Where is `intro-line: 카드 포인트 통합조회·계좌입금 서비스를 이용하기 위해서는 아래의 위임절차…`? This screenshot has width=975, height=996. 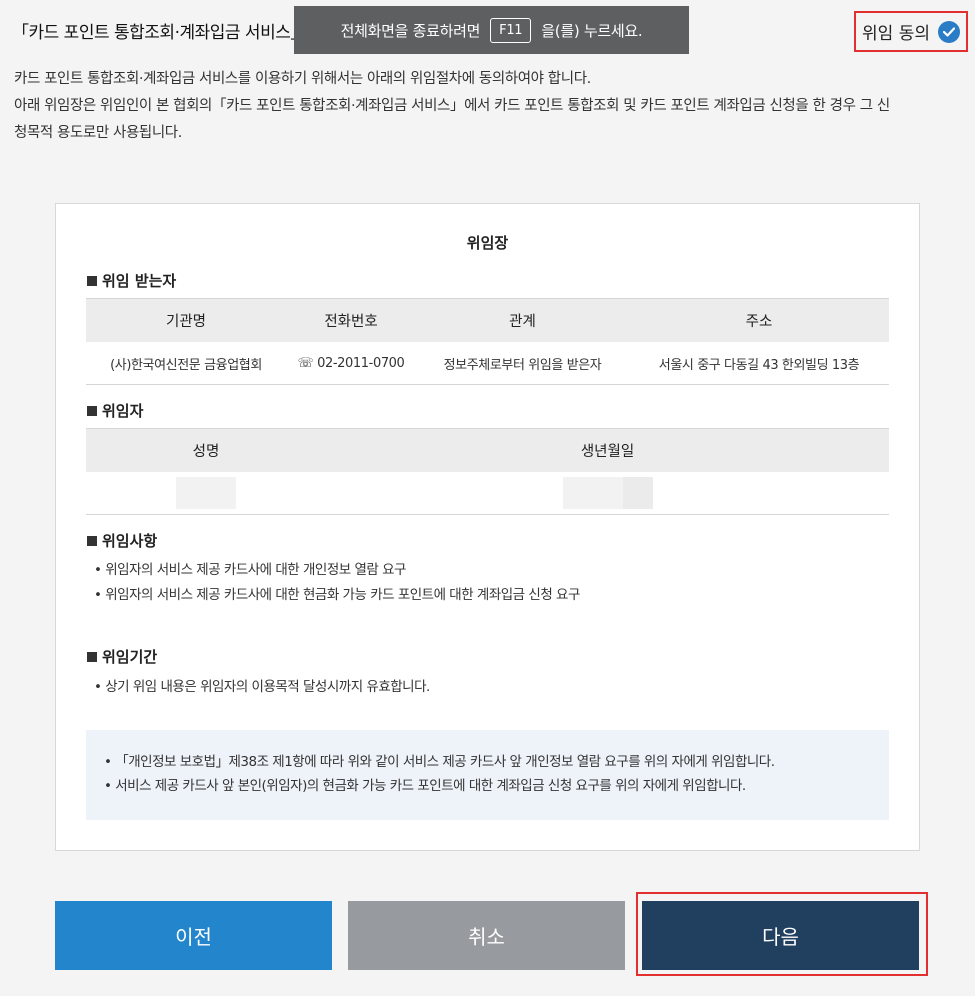 intro-line: 카드 포인트 통합조회·계좌입금 서비스를 이용하기 위해서는 아래의 위임절차… is located at coordinates (302, 79).